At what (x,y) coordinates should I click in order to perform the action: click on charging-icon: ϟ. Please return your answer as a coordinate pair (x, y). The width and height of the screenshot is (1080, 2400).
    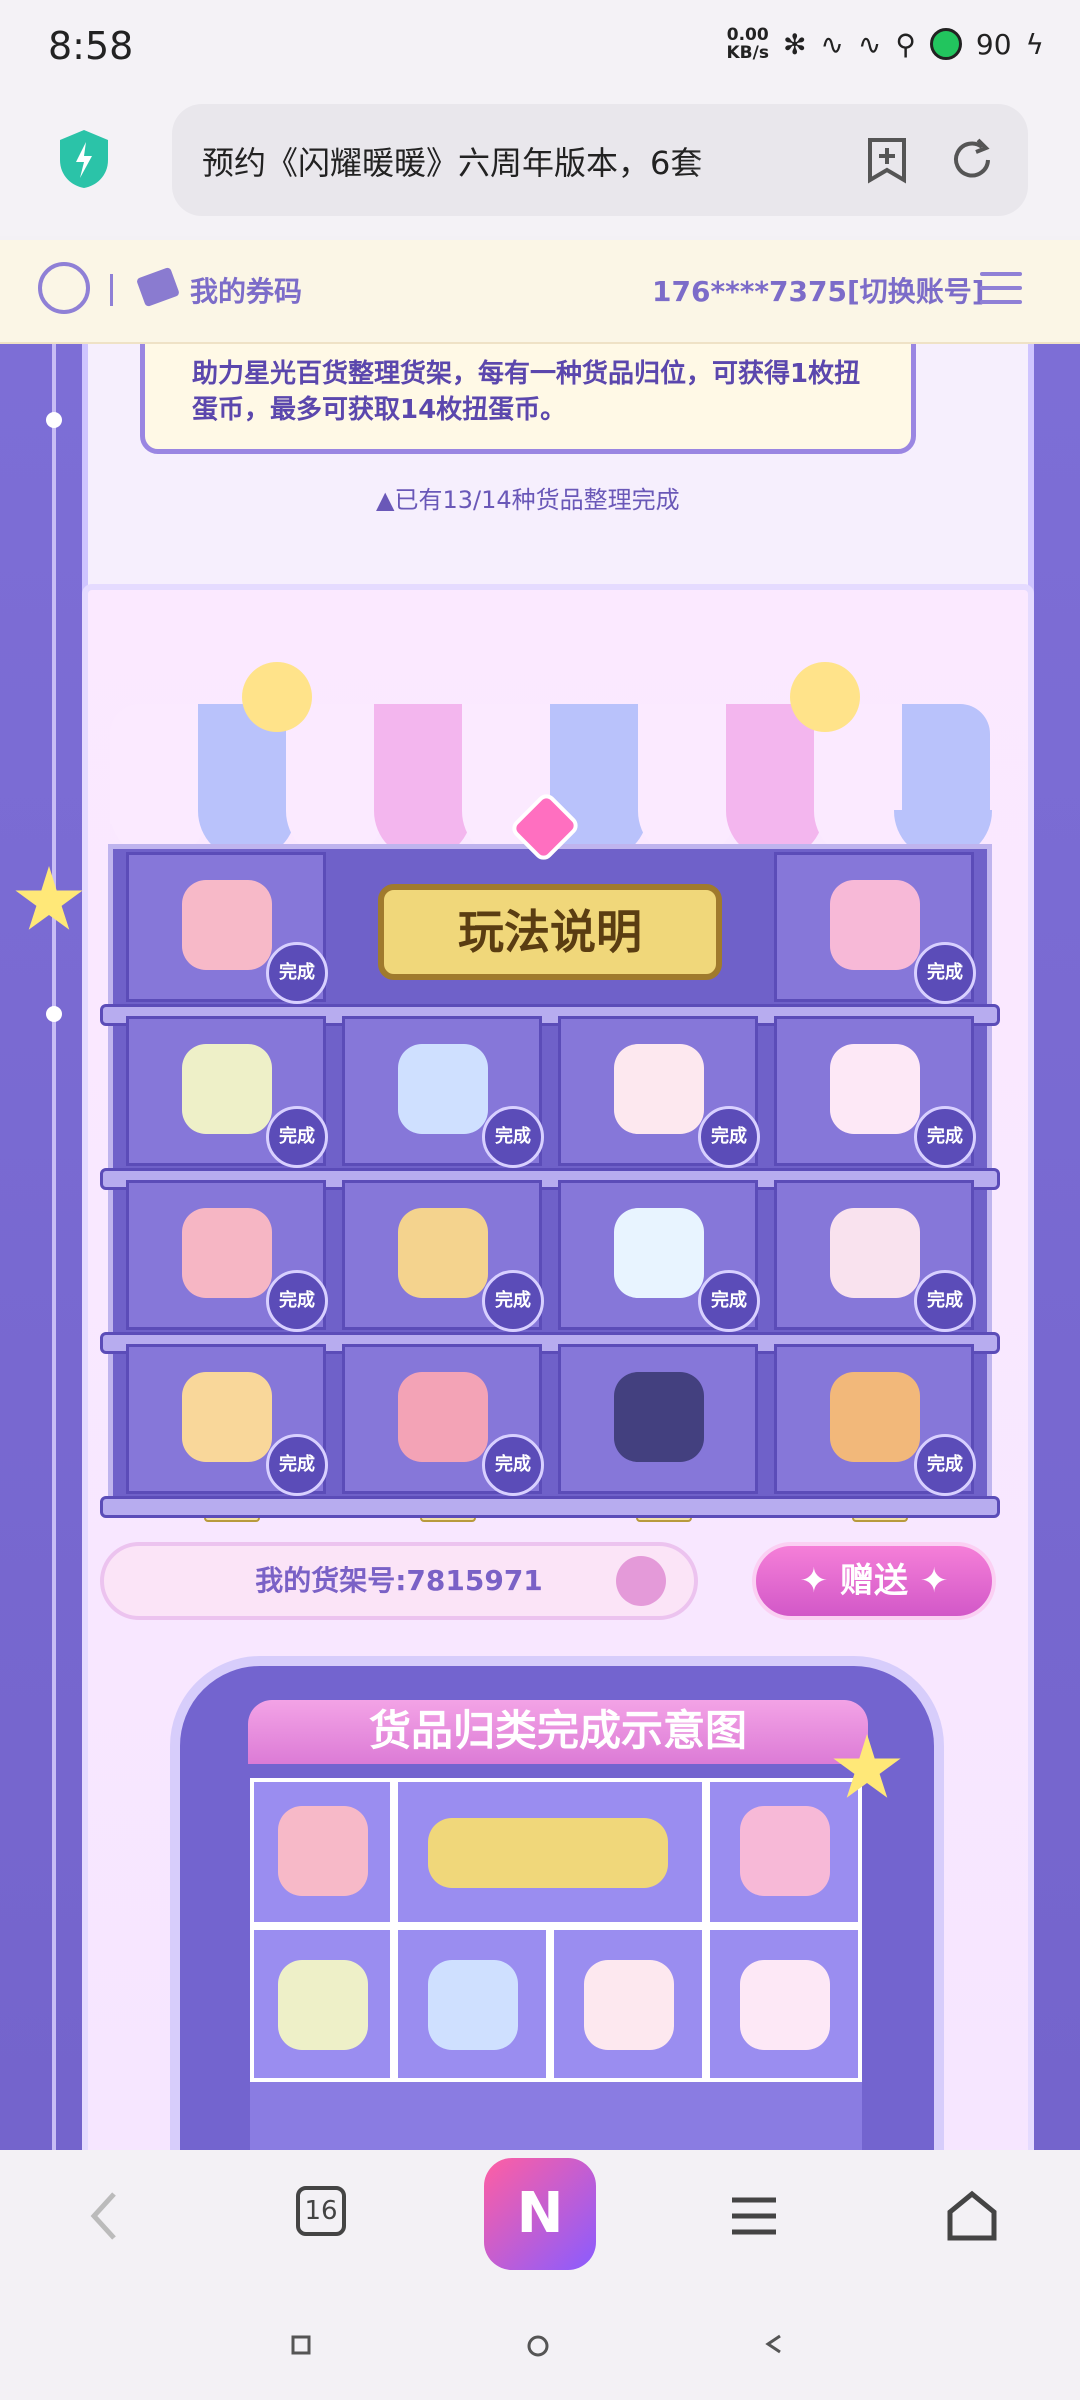
    Looking at the image, I should click on (1034, 44).